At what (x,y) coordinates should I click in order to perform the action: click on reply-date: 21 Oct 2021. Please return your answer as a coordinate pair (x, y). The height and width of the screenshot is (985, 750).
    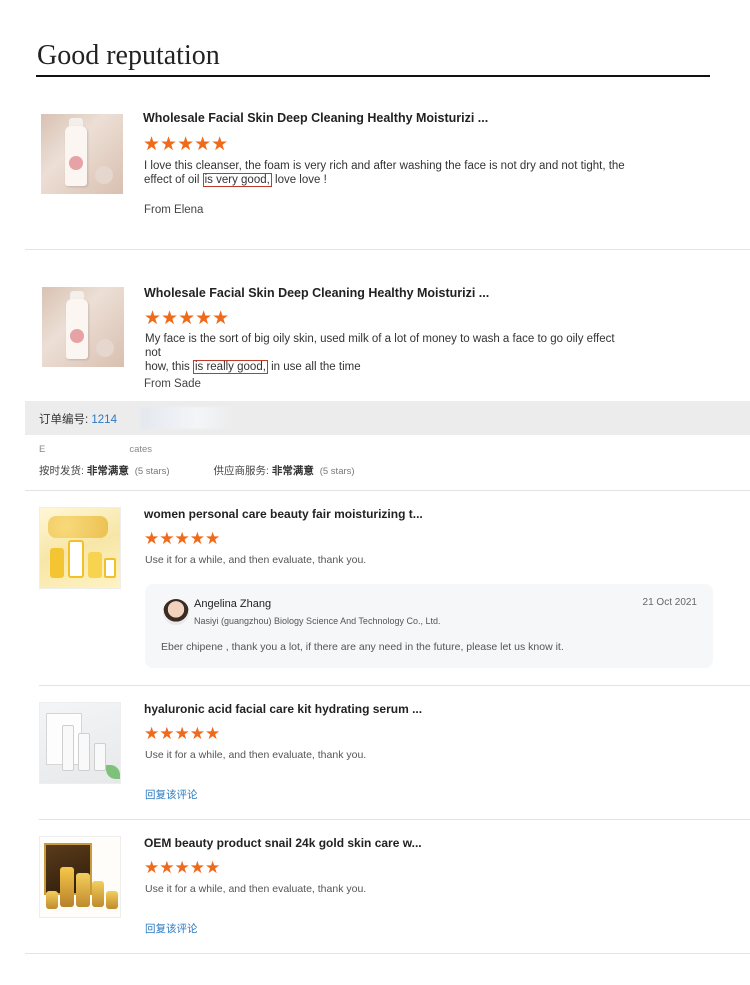
    Looking at the image, I should click on (669, 602).